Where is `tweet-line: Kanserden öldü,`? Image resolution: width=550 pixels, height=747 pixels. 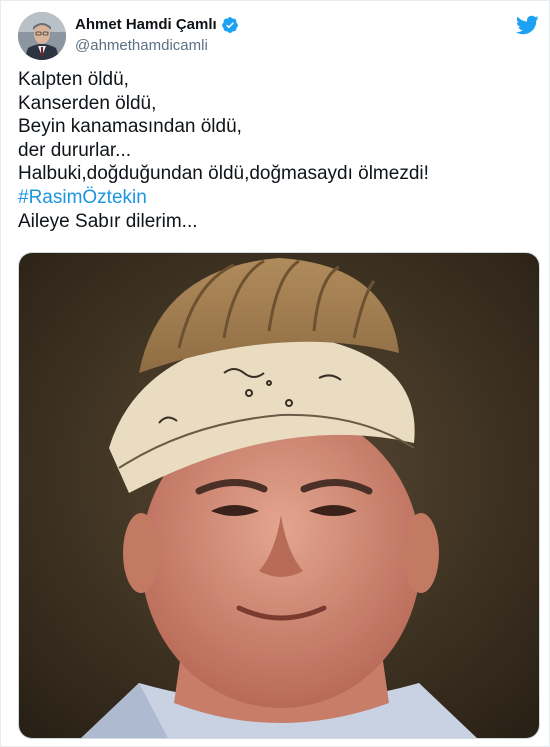
tweet-line: Kanserden öldü, is located at coordinates (87, 103).